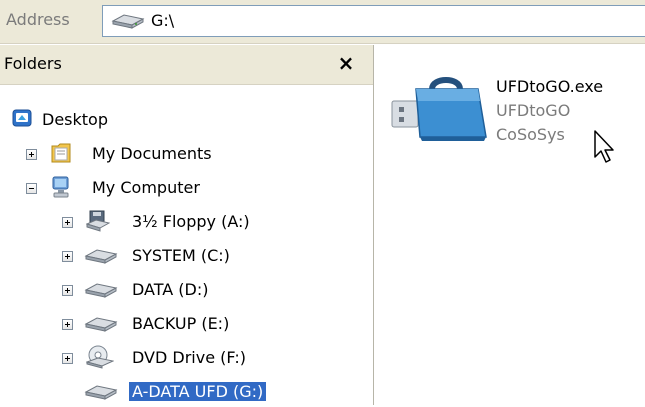 This screenshot has height=407, width=645. What do you see at coordinates (198, 391) in the screenshot?
I see `tree-item-label: A-DATA UFD (G:)` at bounding box center [198, 391].